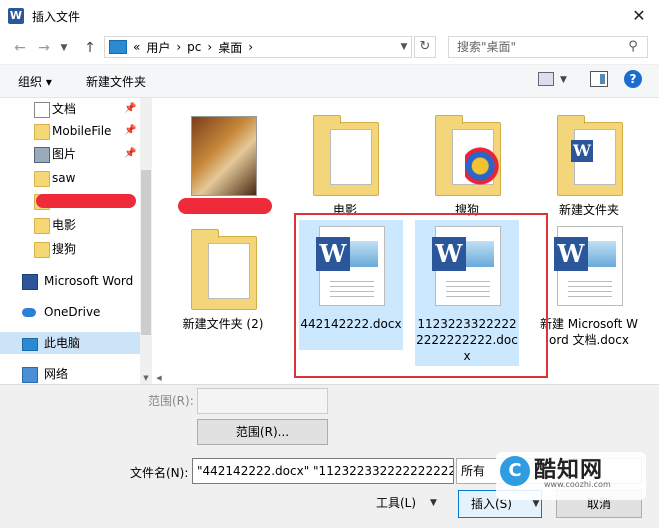 This screenshot has height=528, width=659. I want to click on highlight-box, so click(421, 295).